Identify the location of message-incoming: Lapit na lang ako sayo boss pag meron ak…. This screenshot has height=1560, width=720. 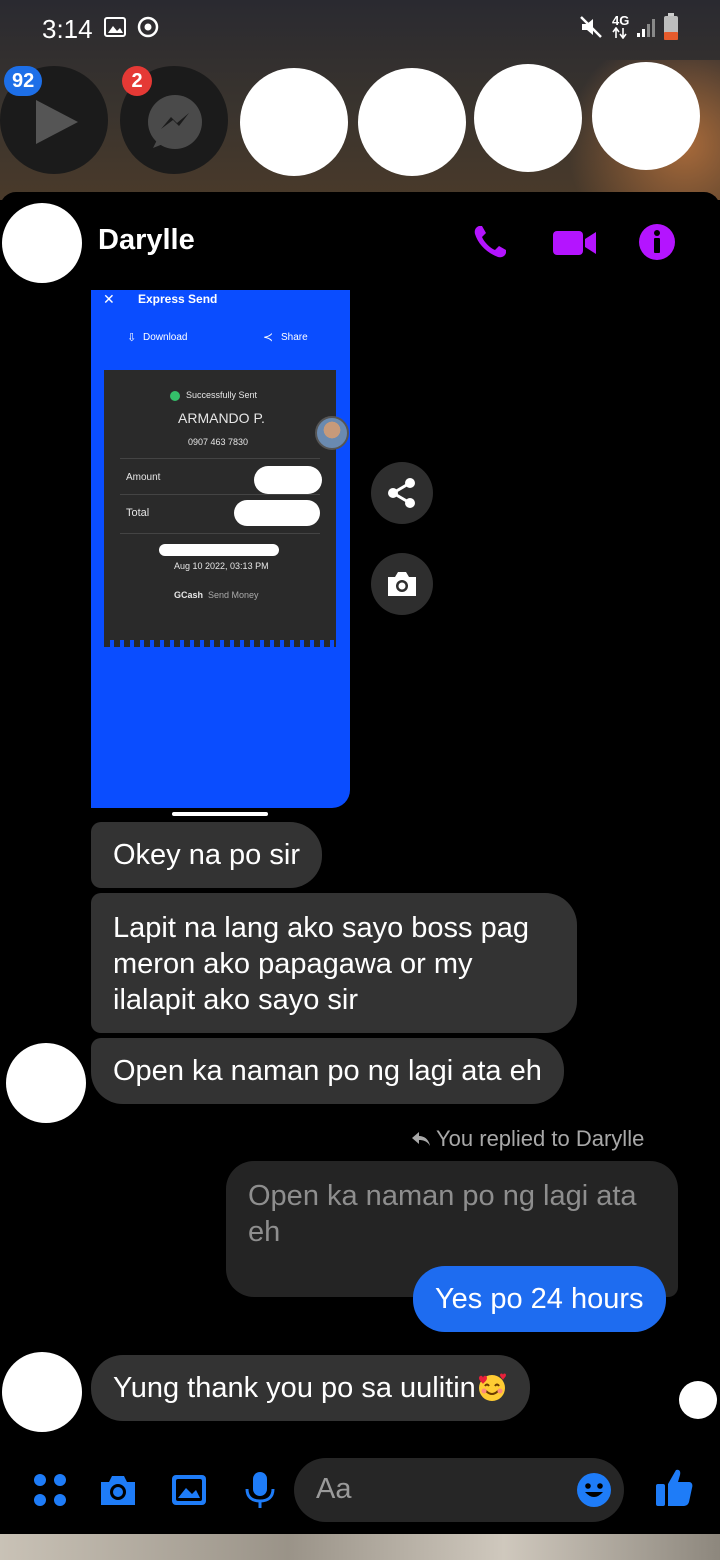
(334, 963).